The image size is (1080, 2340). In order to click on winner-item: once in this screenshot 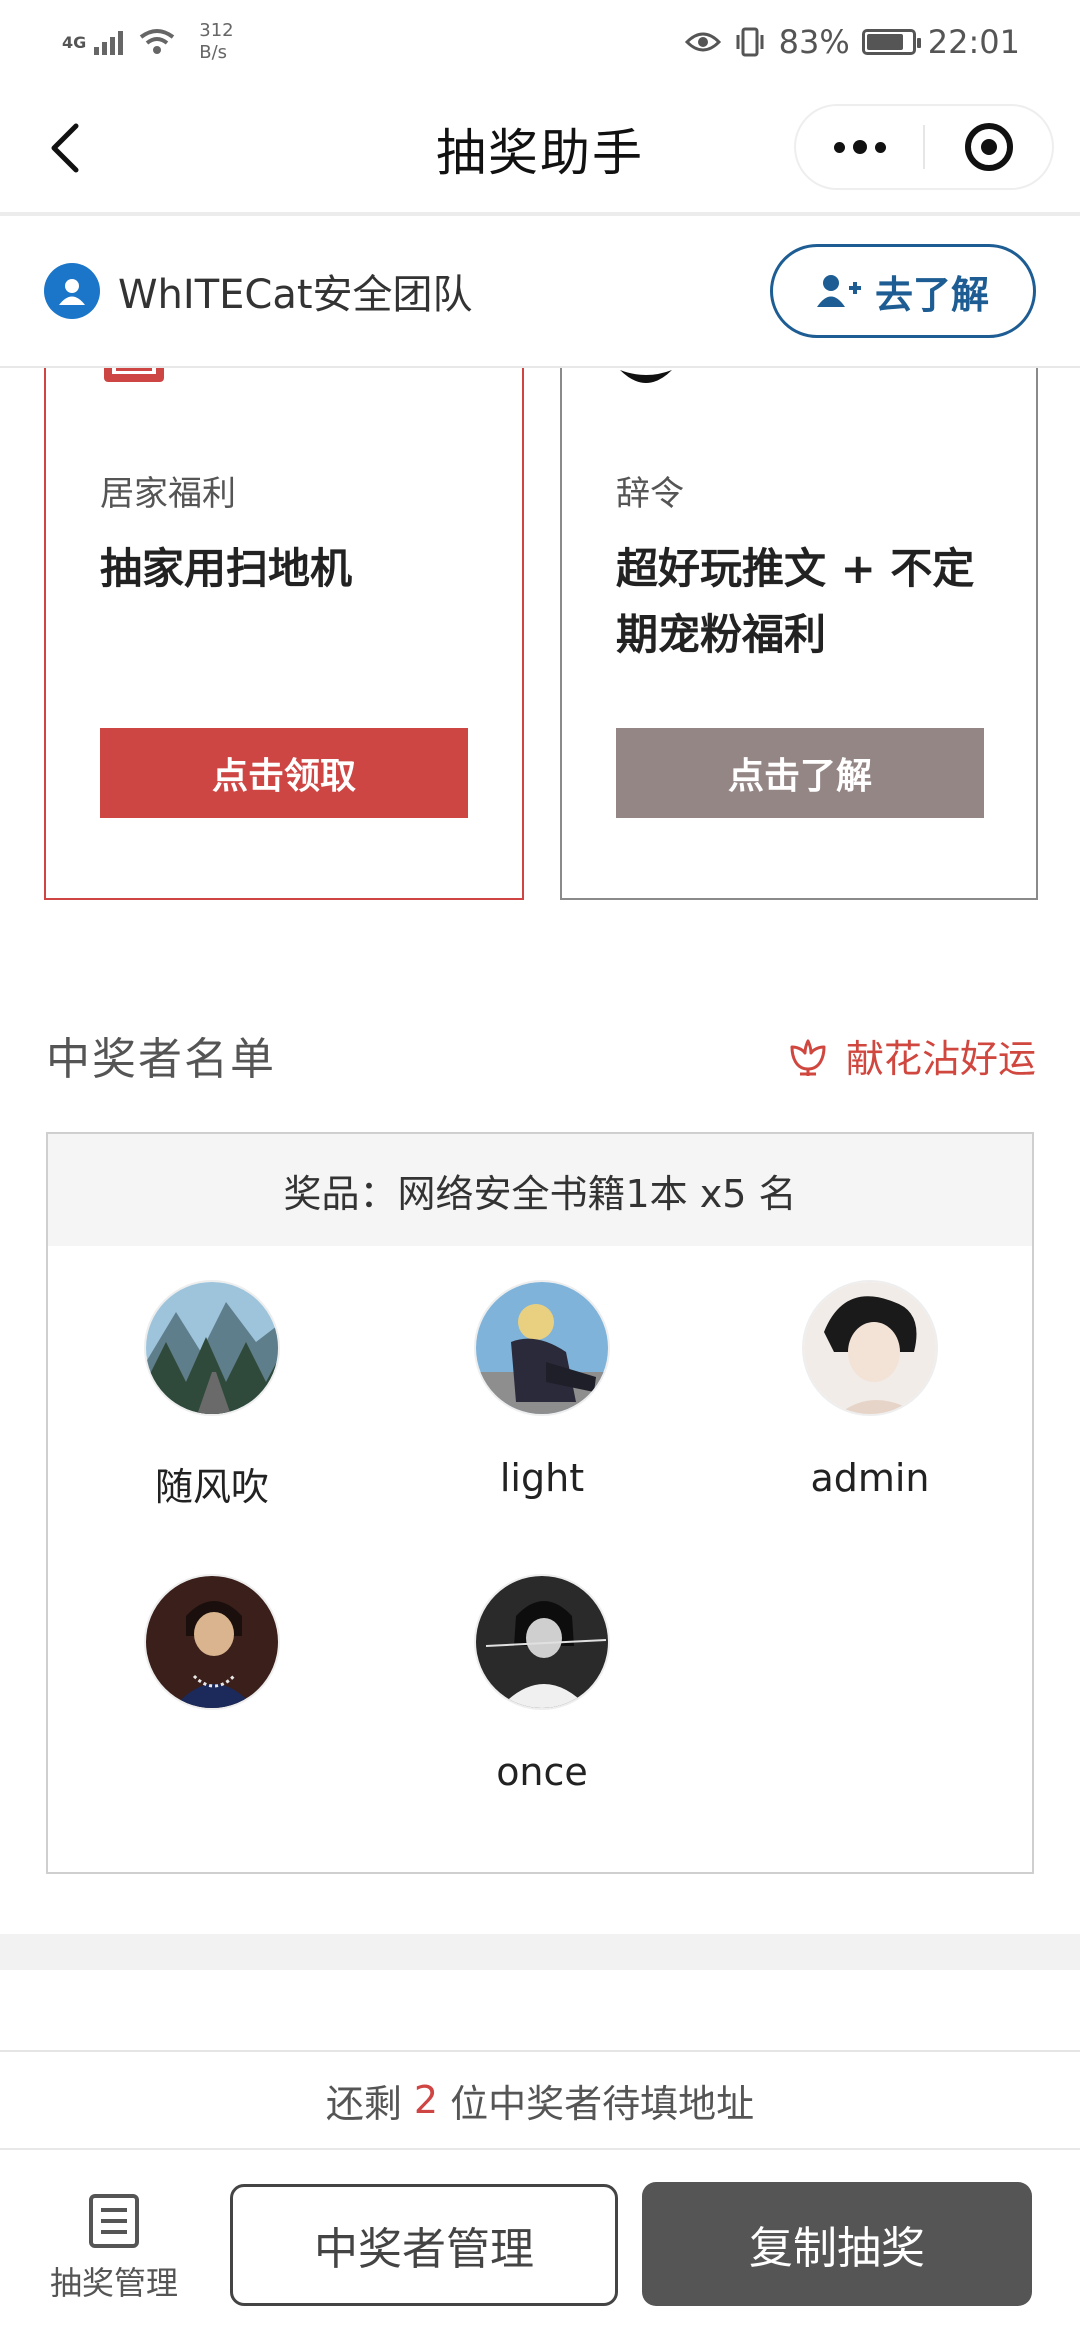, I will do `click(542, 1684)`.